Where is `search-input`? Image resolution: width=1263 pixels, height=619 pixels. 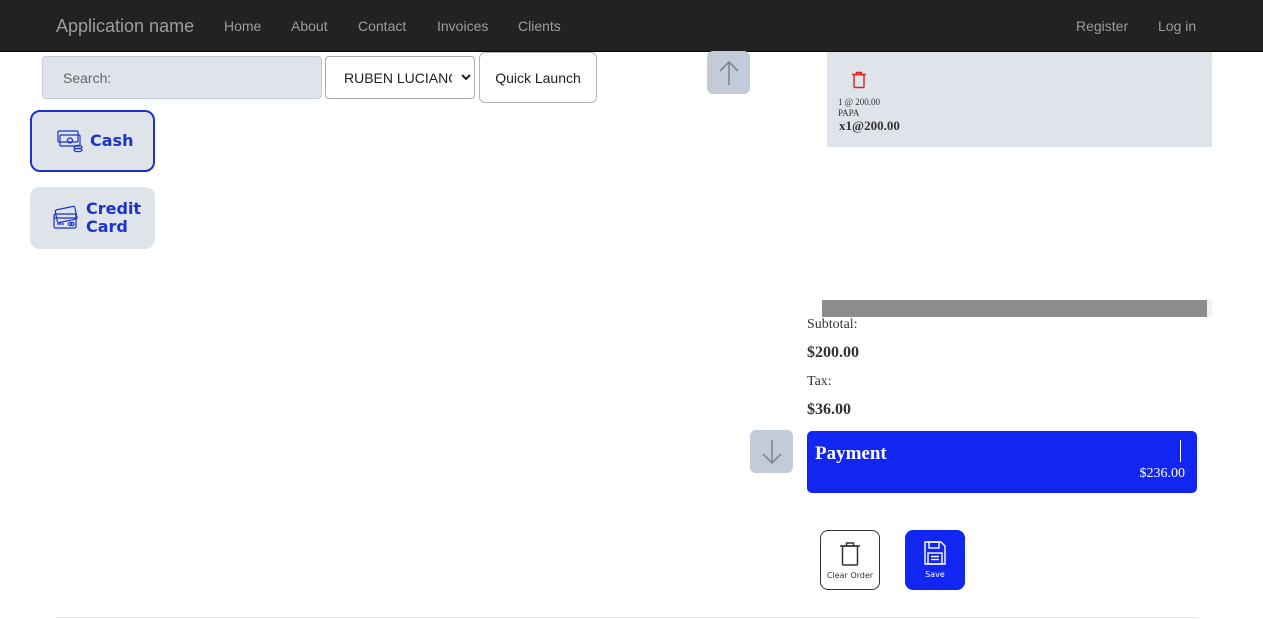 search-input is located at coordinates (182, 77).